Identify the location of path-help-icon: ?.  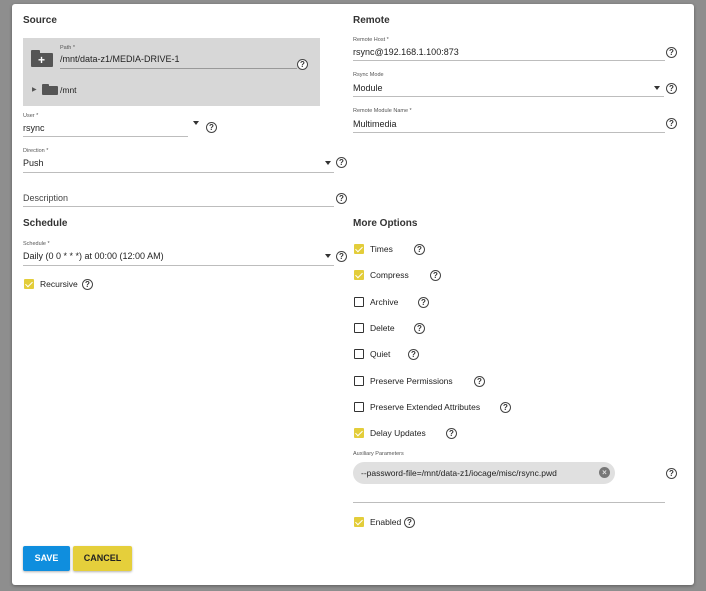
(302, 64).